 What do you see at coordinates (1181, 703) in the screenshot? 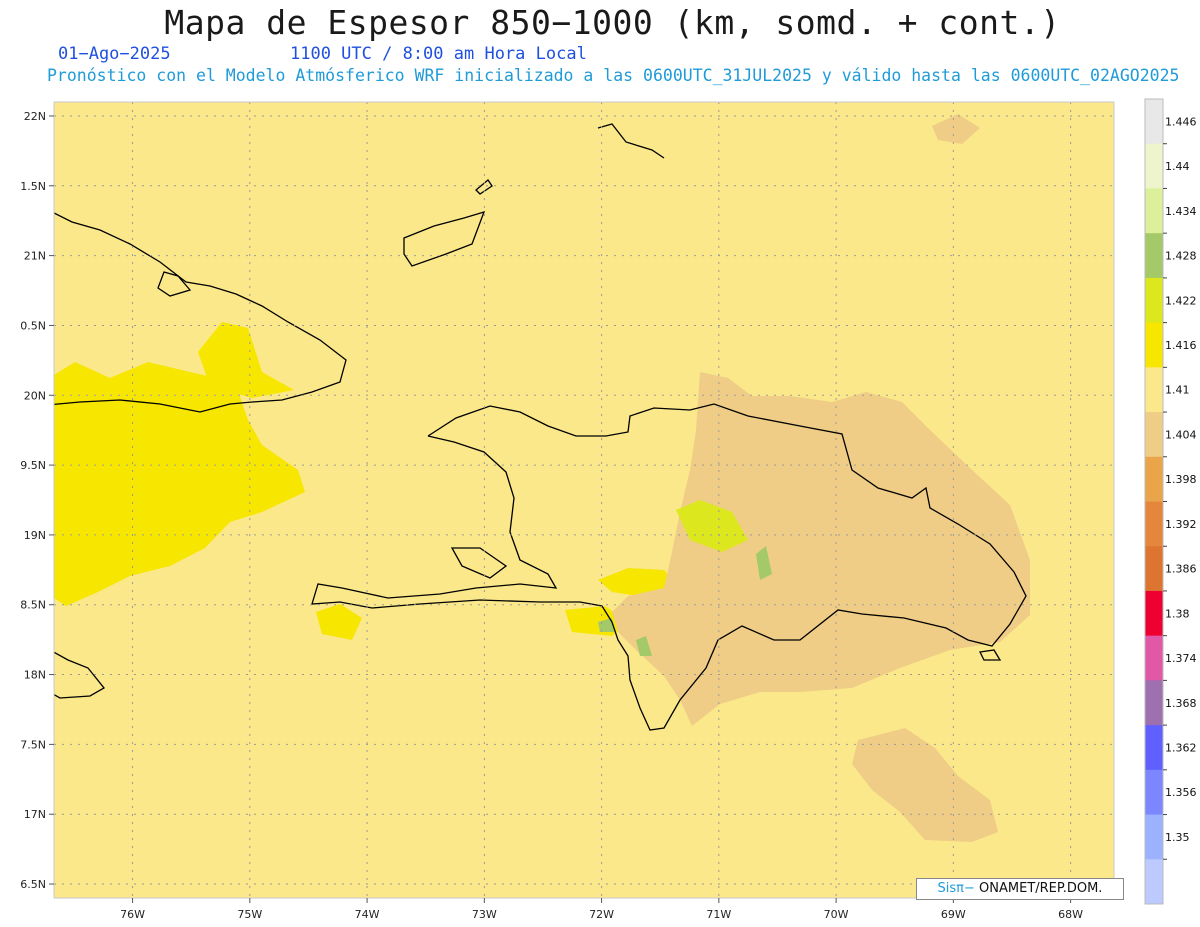
I see `colorbar-label: 1.368` at bounding box center [1181, 703].